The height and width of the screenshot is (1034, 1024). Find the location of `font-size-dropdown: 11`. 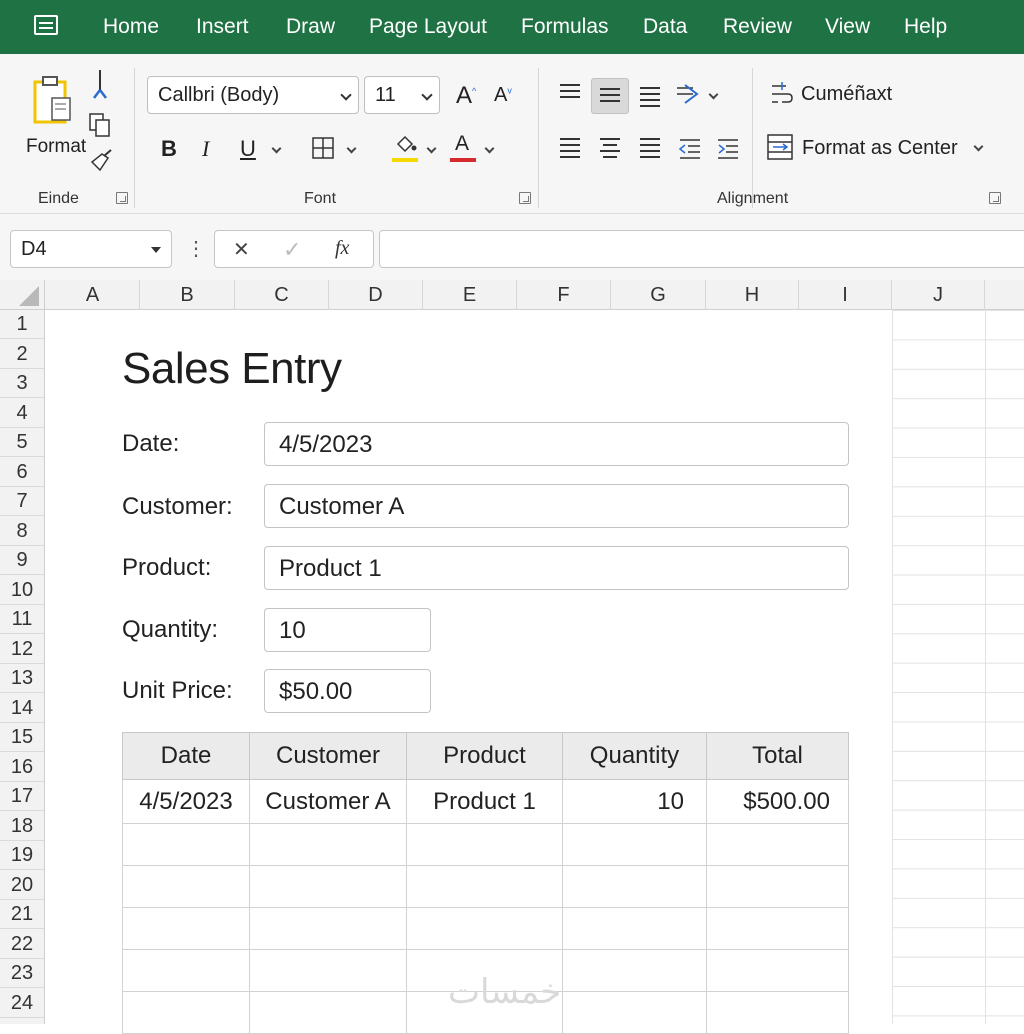

font-size-dropdown: 11 is located at coordinates (402, 95).